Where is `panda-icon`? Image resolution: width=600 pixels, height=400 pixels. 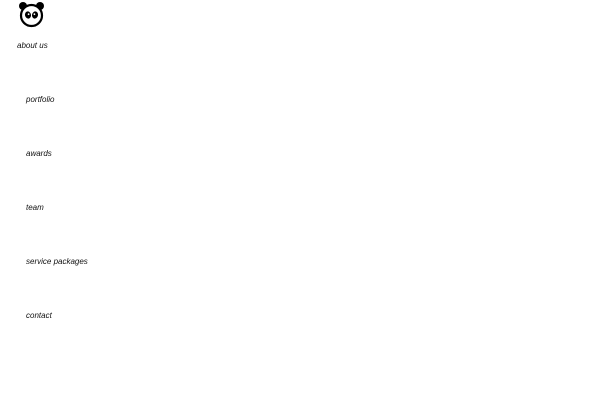
panda-icon is located at coordinates (31, 15).